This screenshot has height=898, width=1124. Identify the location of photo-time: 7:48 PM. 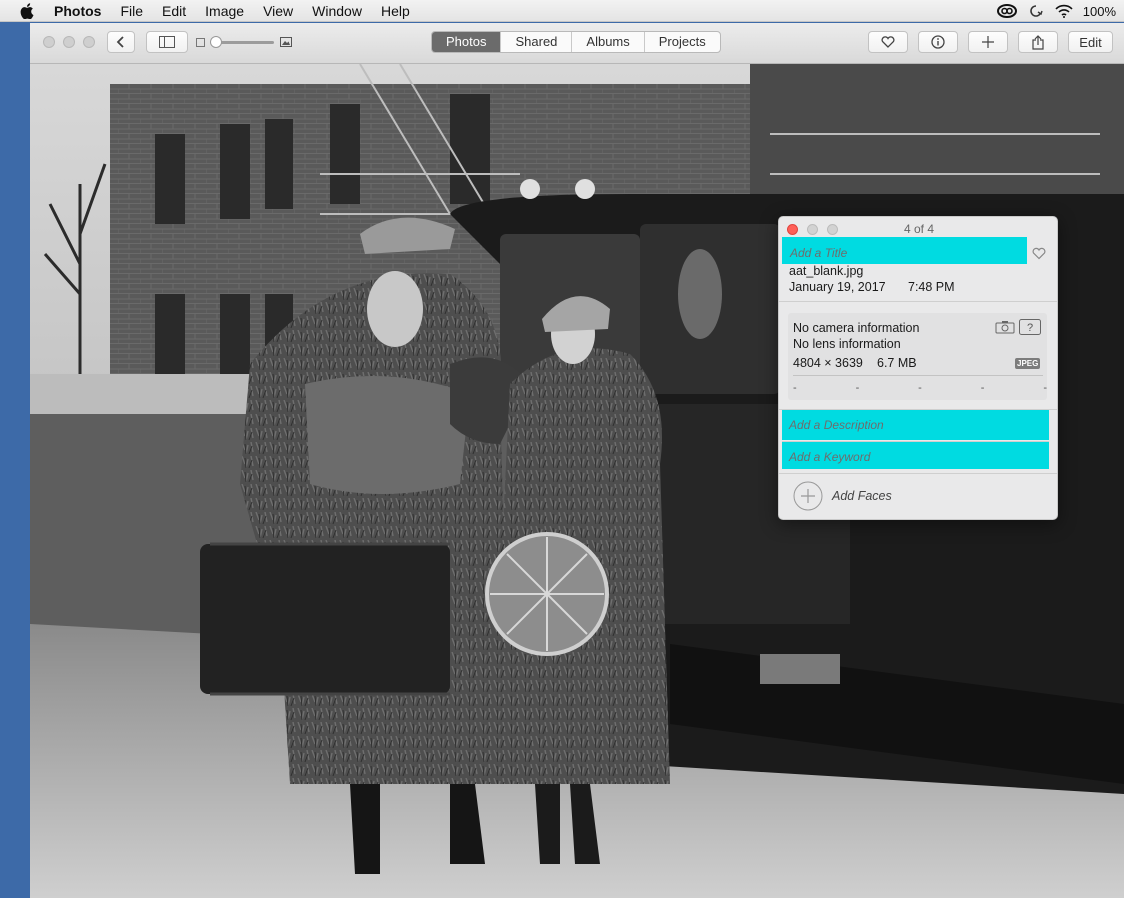
(931, 287).